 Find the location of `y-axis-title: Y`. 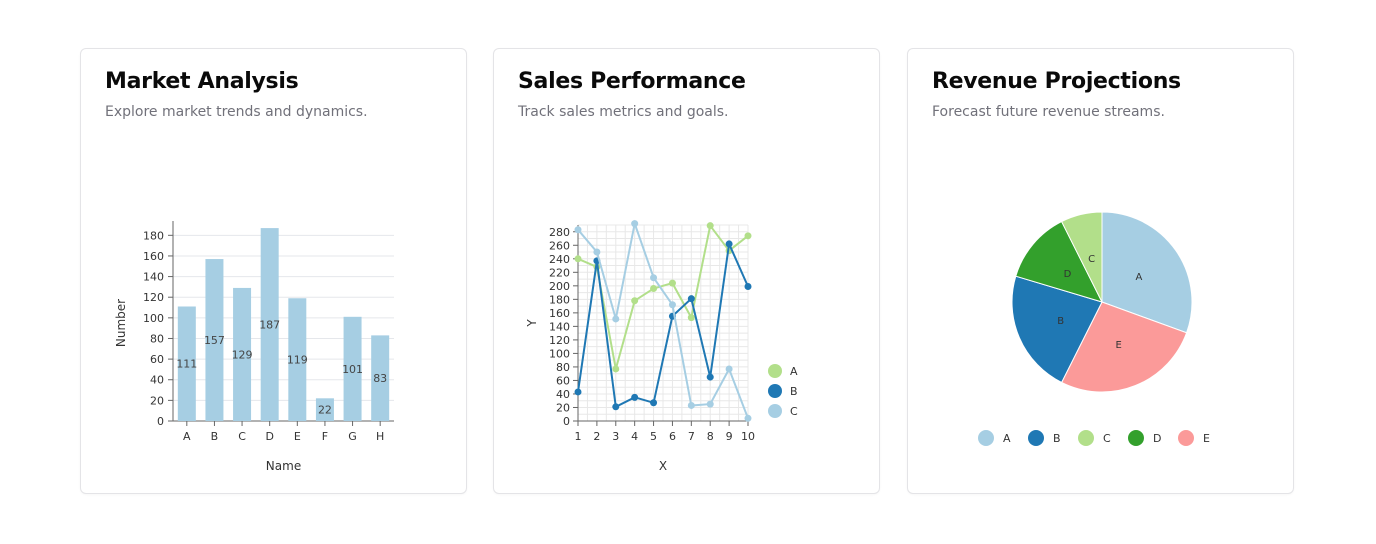

y-axis-title: Y is located at coordinates (532, 323).